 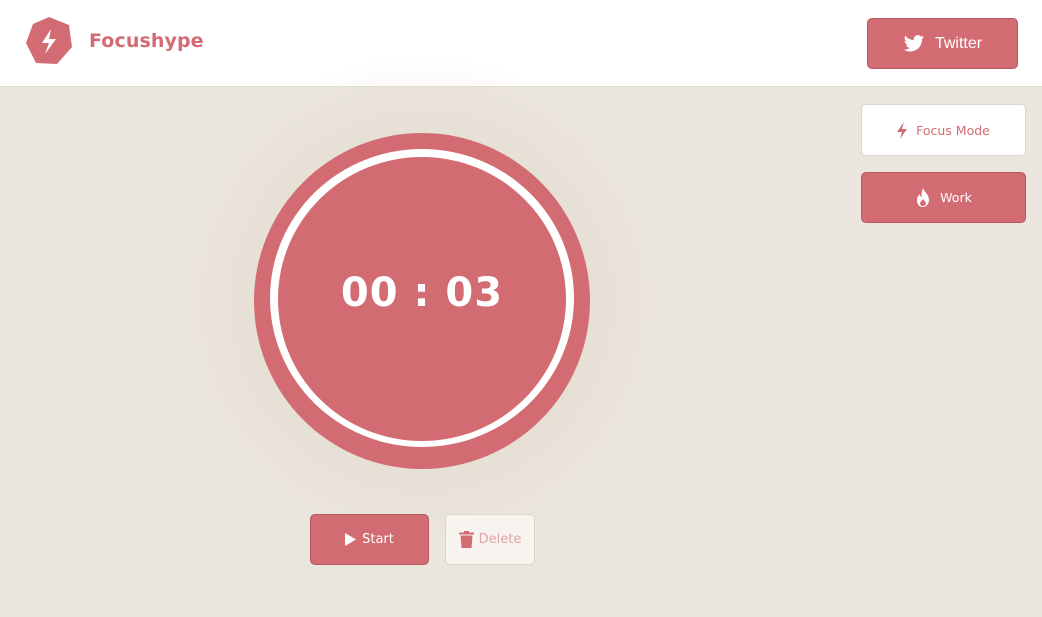 What do you see at coordinates (956, 197) in the screenshot?
I see `work-mode-label: Work` at bounding box center [956, 197].